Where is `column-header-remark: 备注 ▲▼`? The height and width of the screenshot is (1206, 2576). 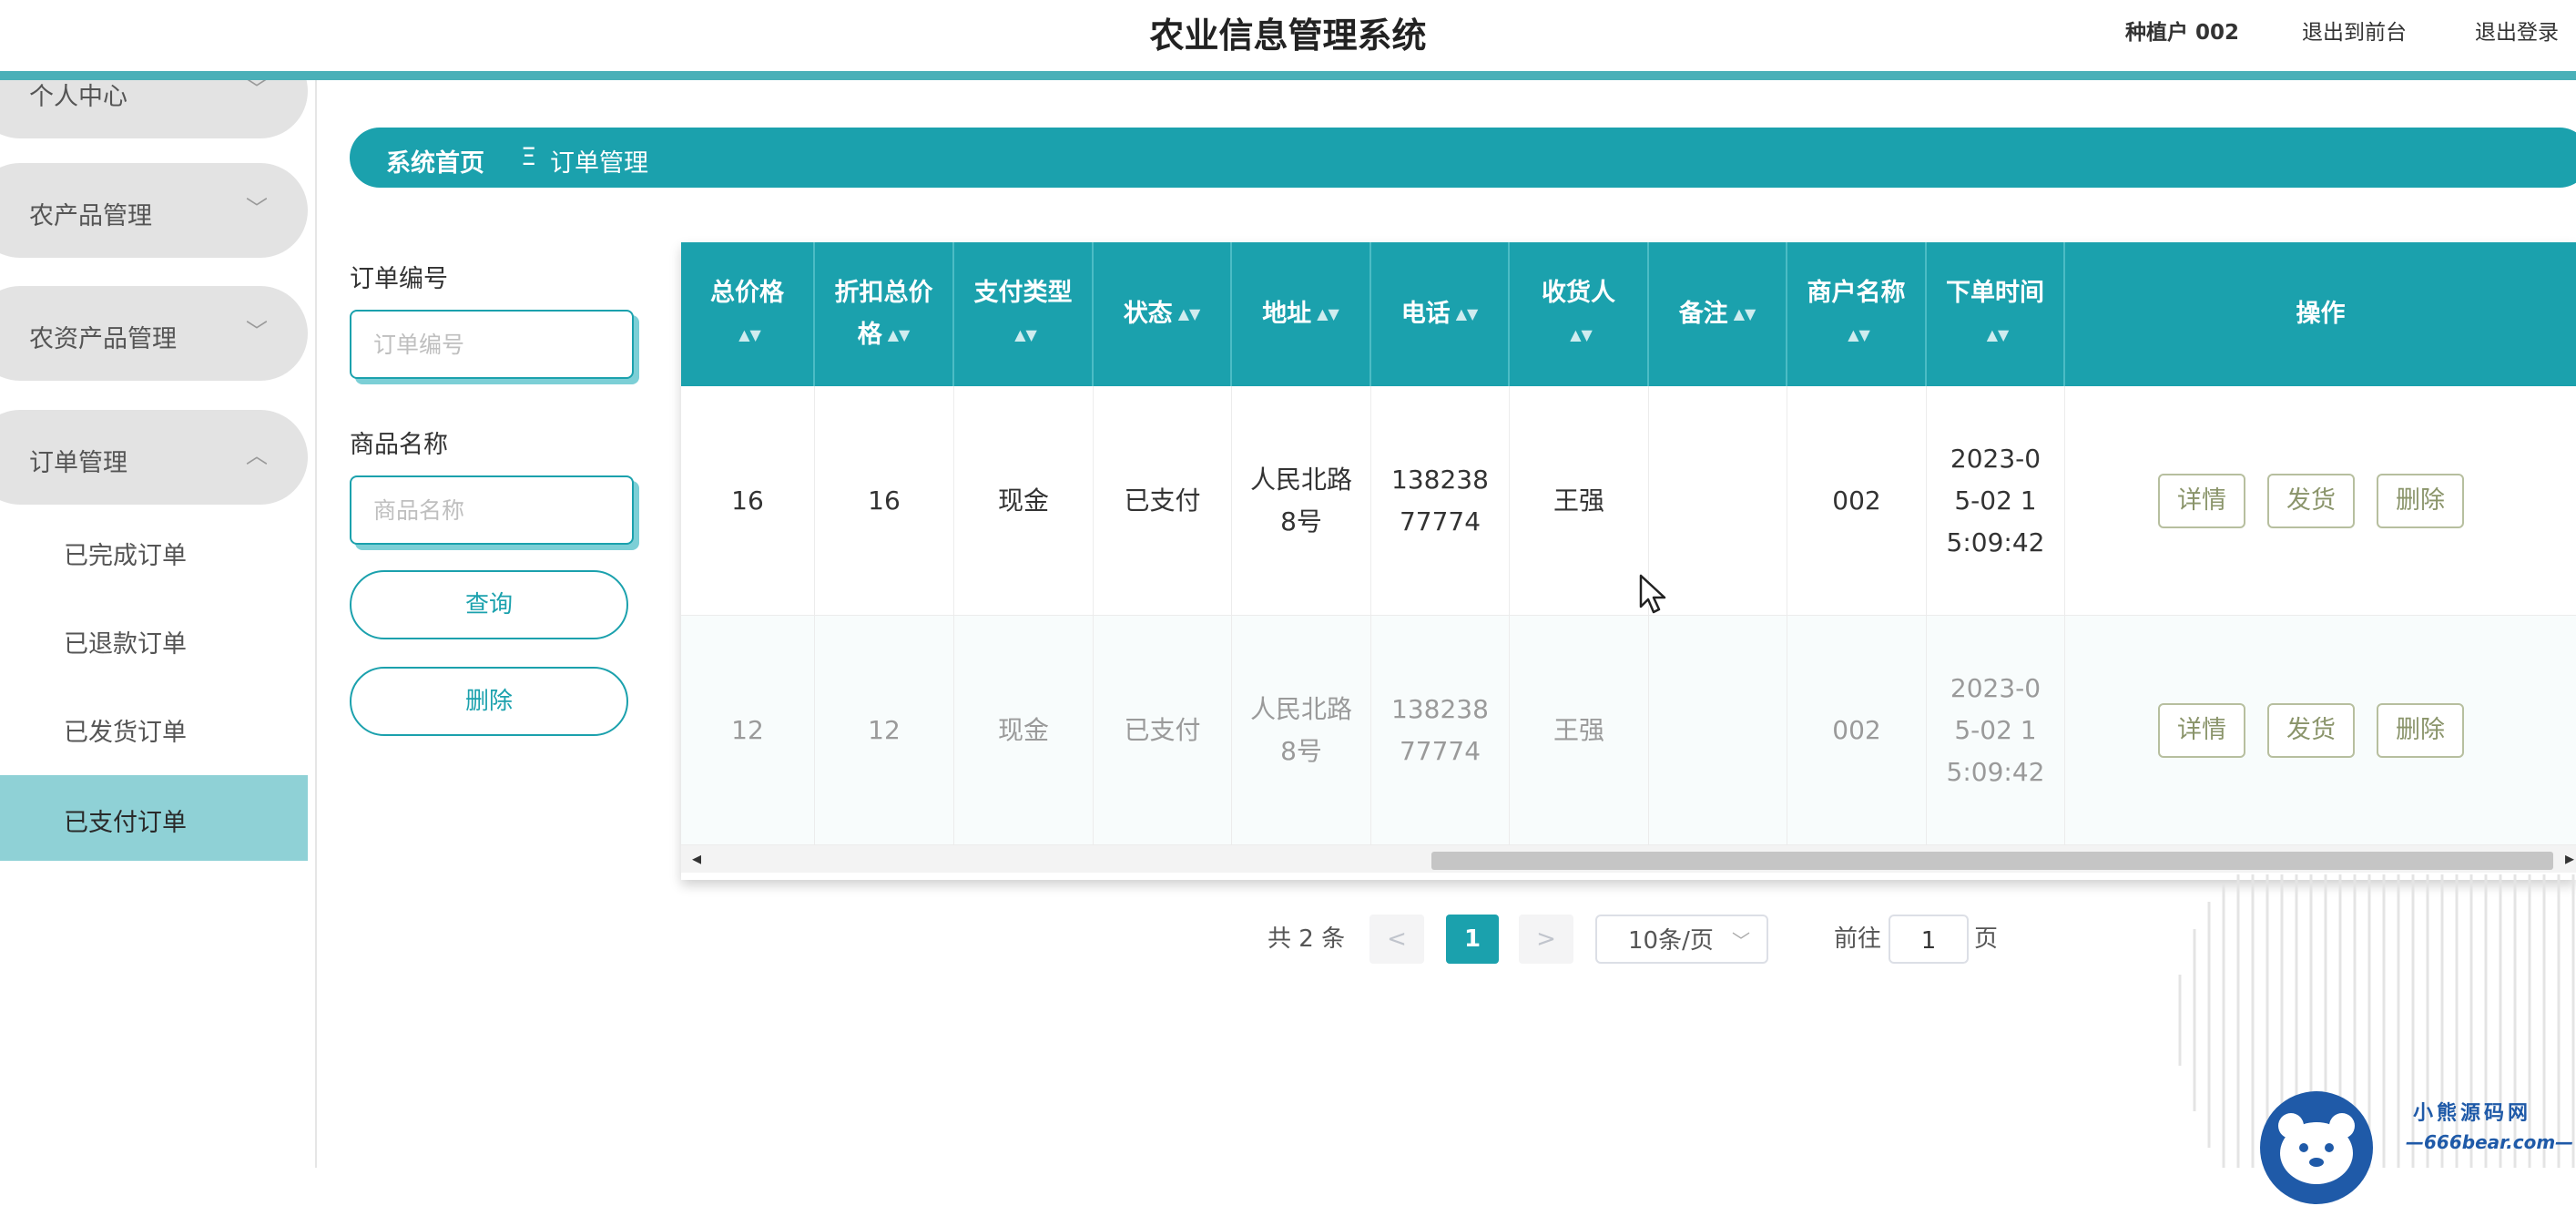
column-header-remark: 备注 ▲▼ is located at coordinates (1718, 314).